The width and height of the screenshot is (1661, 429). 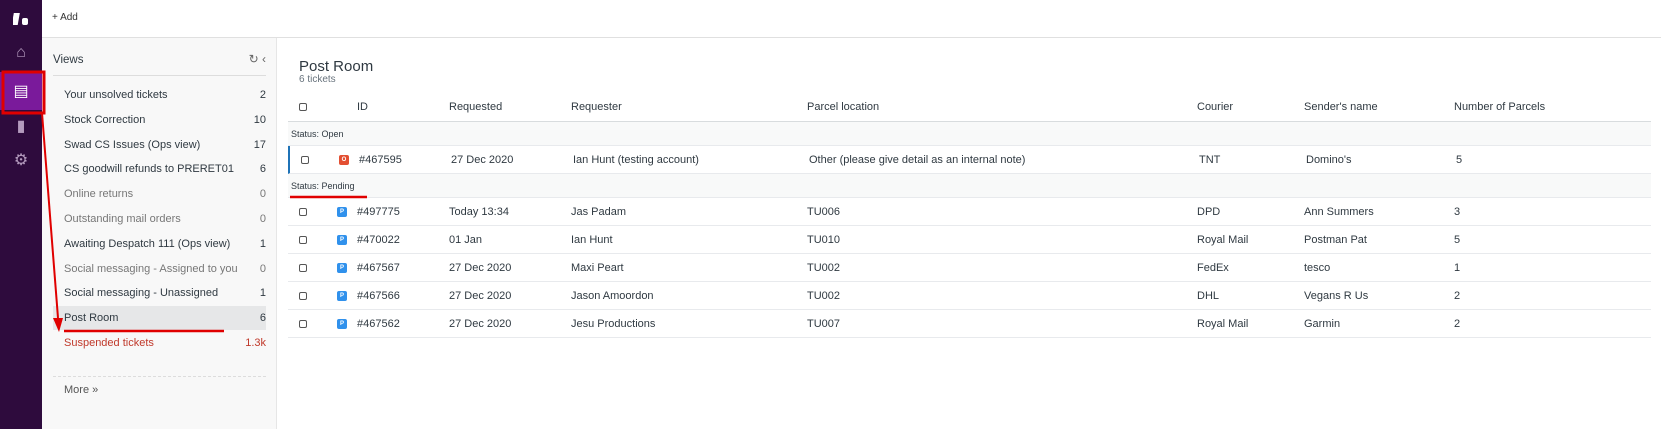 I want to click on requester: Maxi Peart, so click(x=597, y=267).